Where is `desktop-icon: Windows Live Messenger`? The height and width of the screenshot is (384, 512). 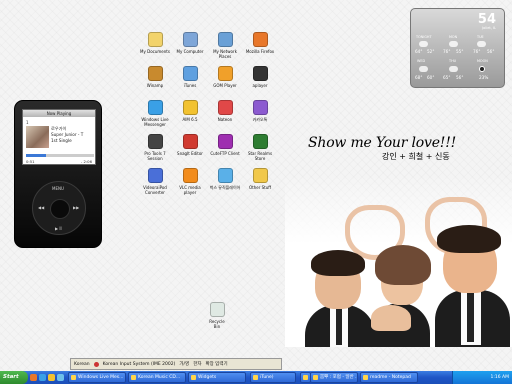
desktop-icon: Windows Live Messenger is located at coordinates (155, 113).